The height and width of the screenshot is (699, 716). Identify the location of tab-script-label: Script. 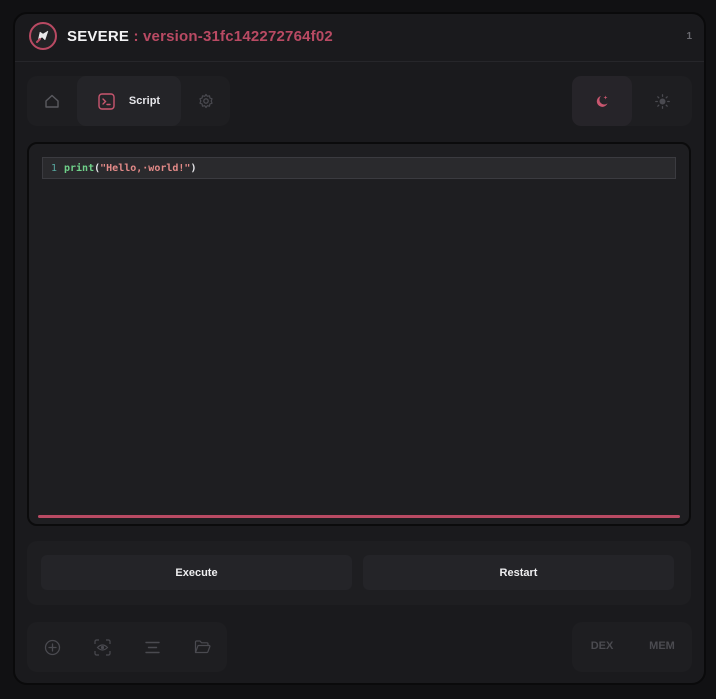
(144, 101).